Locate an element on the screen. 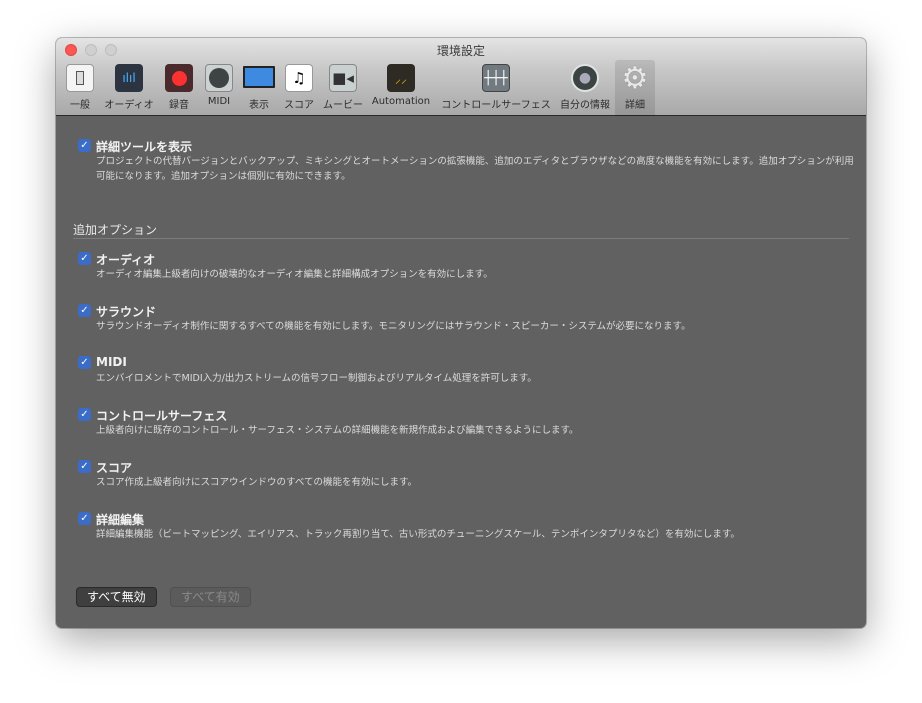 This screenshot has width=922, height=703. waveform-icon: ılıl is located at coordinates (129, 78).